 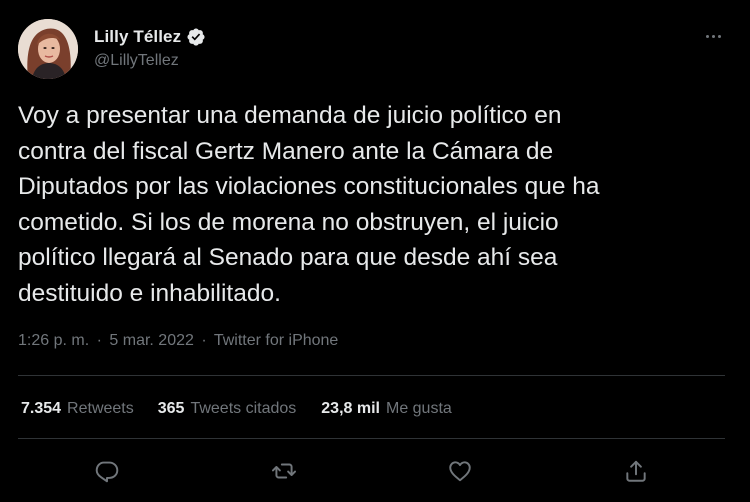 I want to click on quotes-stat: 365 Tweets citados, so click(x=227, y=409).